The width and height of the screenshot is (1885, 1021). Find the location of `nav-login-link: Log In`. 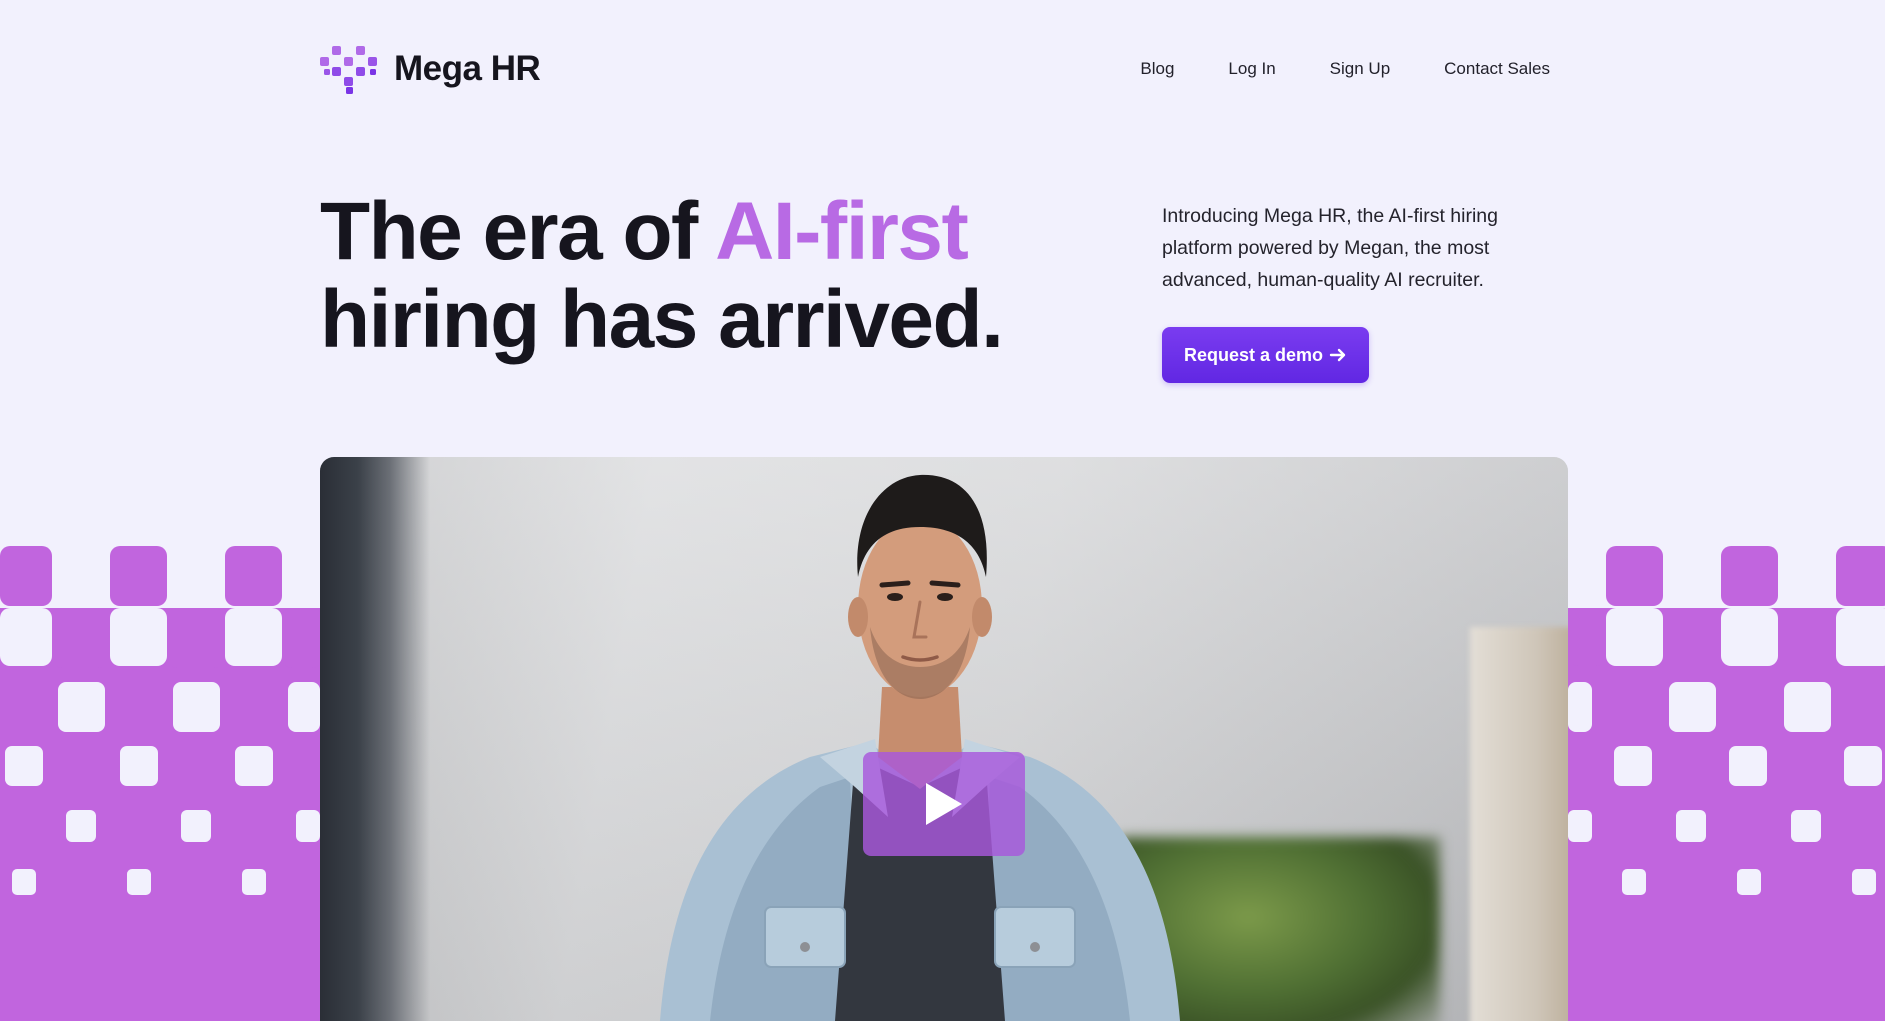

nav-login-link: Log In is located at coordinates (1251, 69).